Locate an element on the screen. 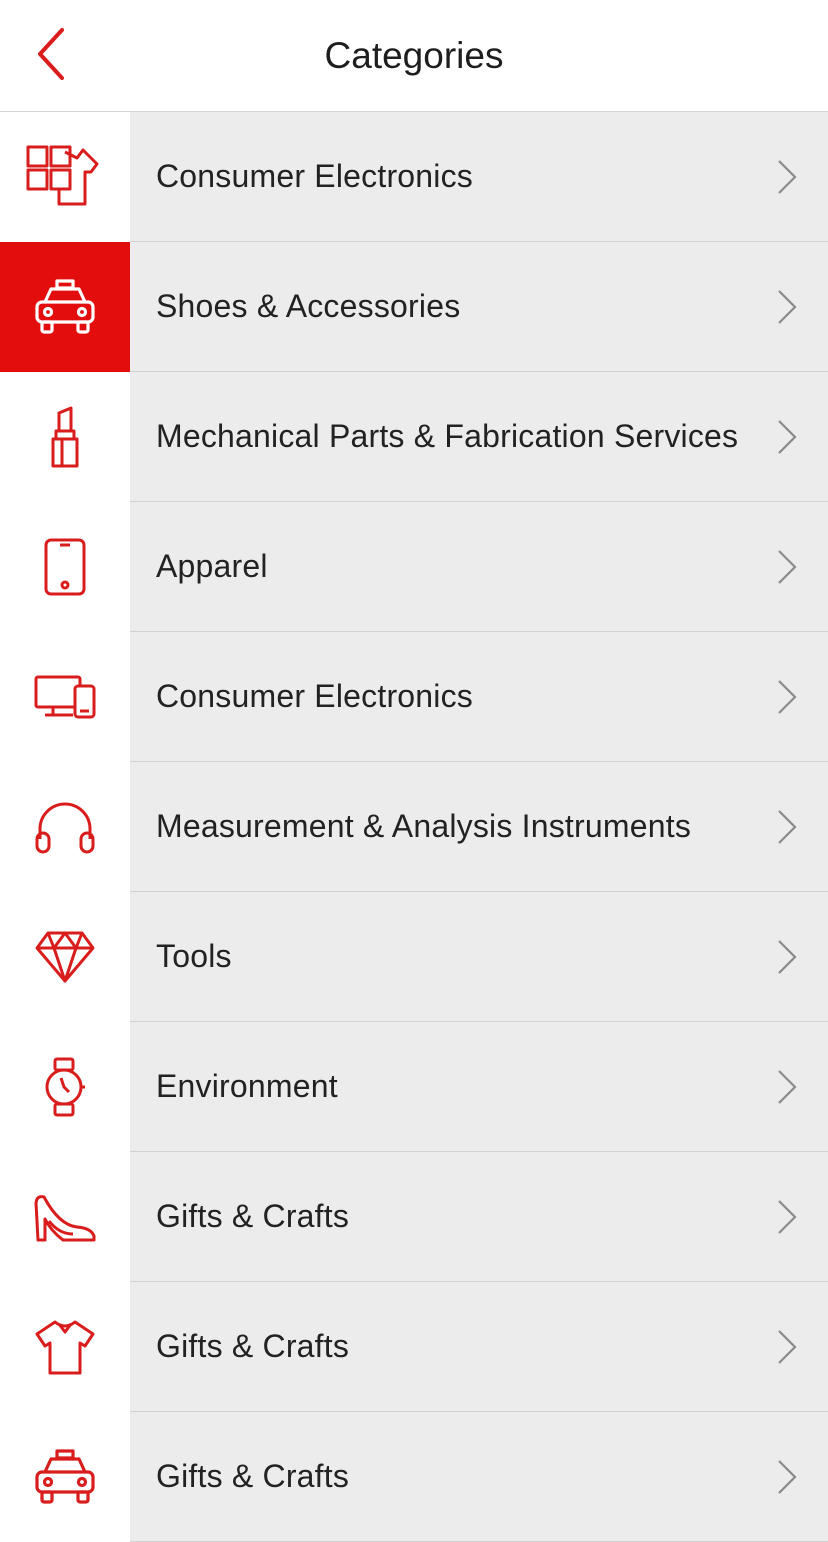 Image resolution: width=828 pixels, height=1542 pixels. category-label: Mechanical Parts & Fabrication Services is located at coordinates (447, 436).